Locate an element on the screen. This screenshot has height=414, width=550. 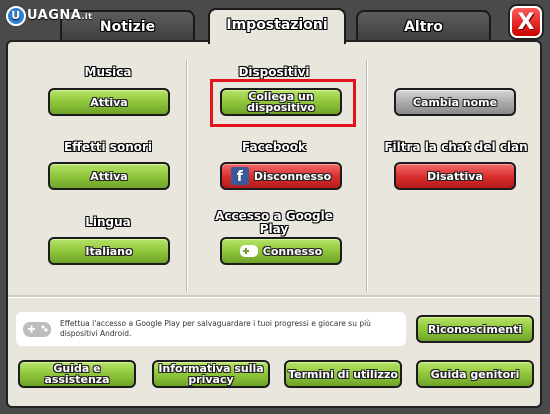
facebook-button-label: Disconnesso is located at coordinates (292, 176).